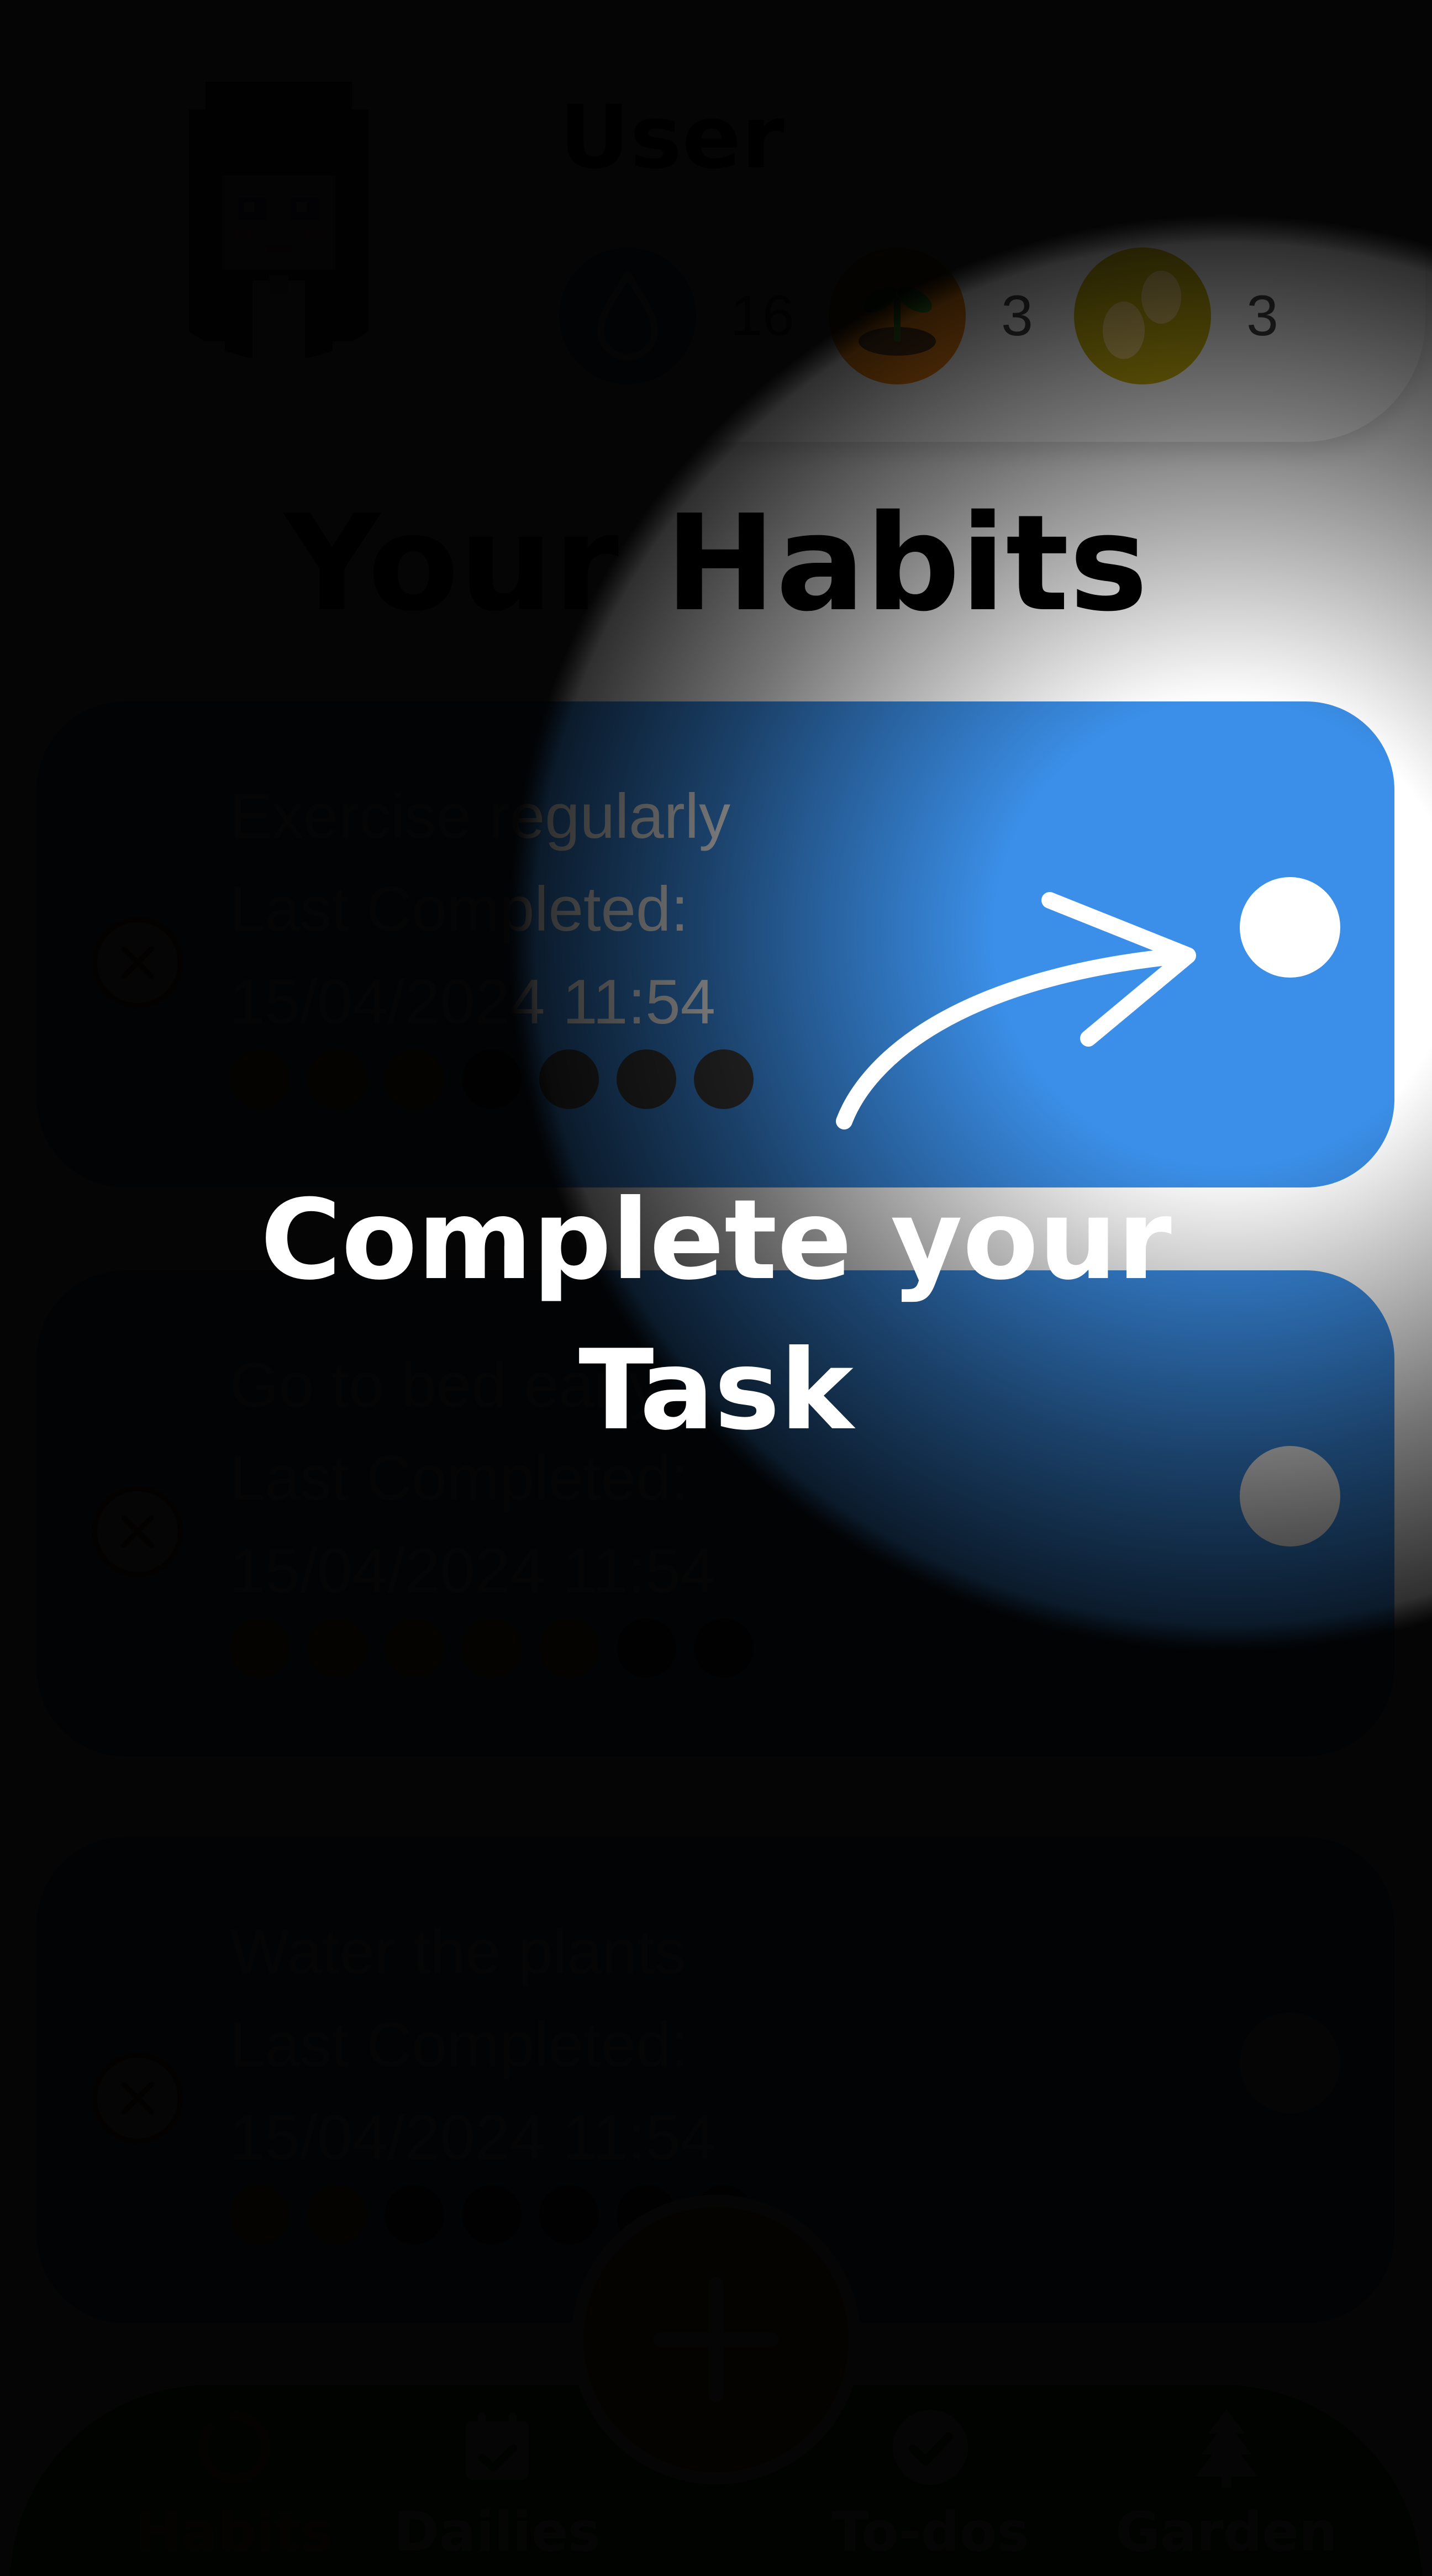  I want to click on nav-item-habits: Habits, so click(234, 2480).